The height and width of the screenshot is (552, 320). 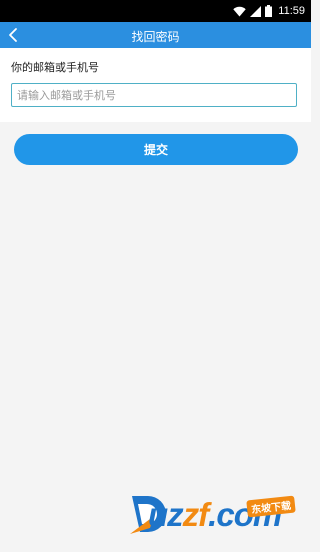 What do you see at coordinates (291, 11) in the screenshot?
I see `status-time: 11:59` at bounding box center [291, 11].